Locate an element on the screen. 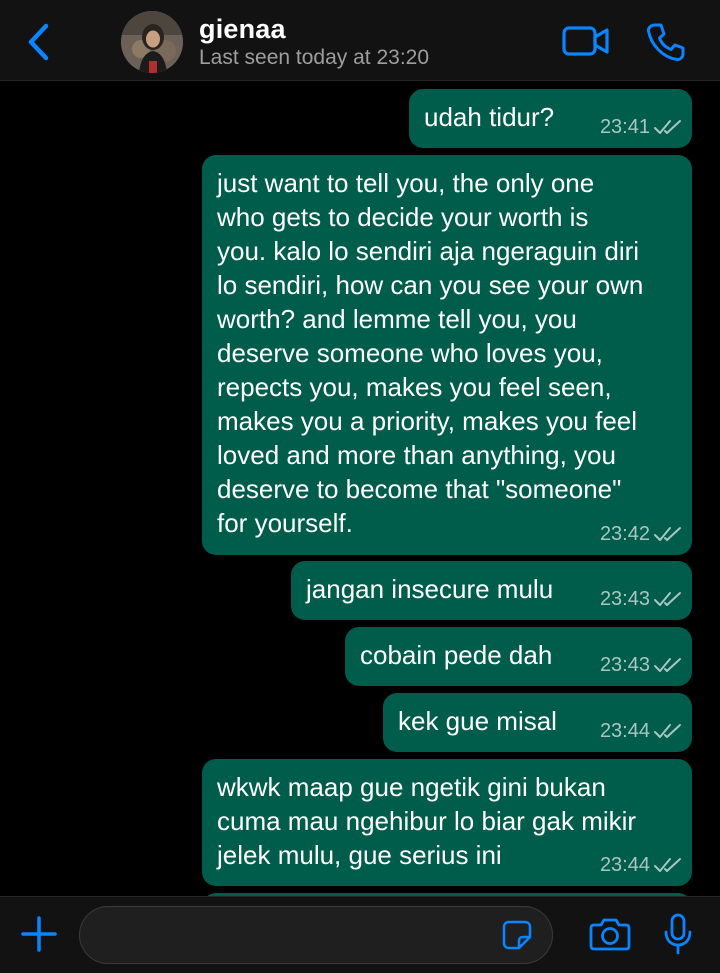 This screenshot has height=973, width=720. camera-icon is located at coordinates (610, 934).